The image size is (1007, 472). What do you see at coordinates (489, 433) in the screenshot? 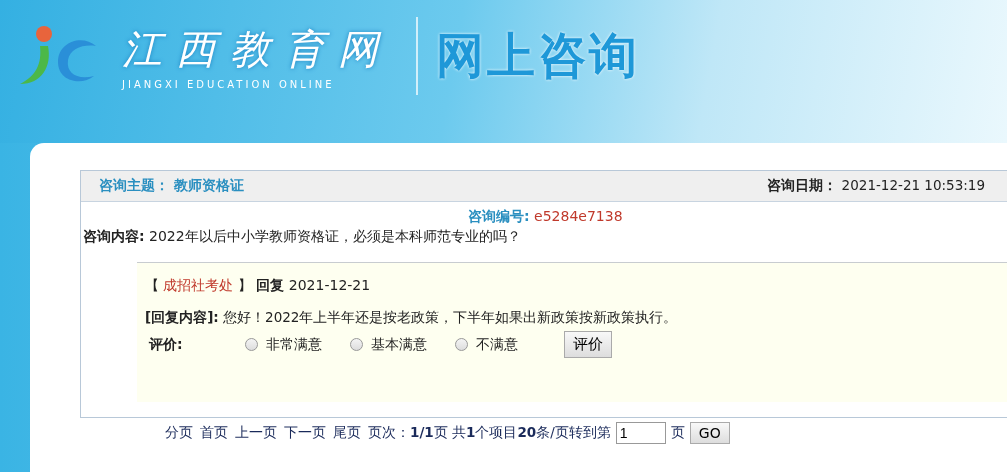
I see `pager-info: 页次：1/1页 共1个项目20条/页转到第` at bounding box center [489, 433].